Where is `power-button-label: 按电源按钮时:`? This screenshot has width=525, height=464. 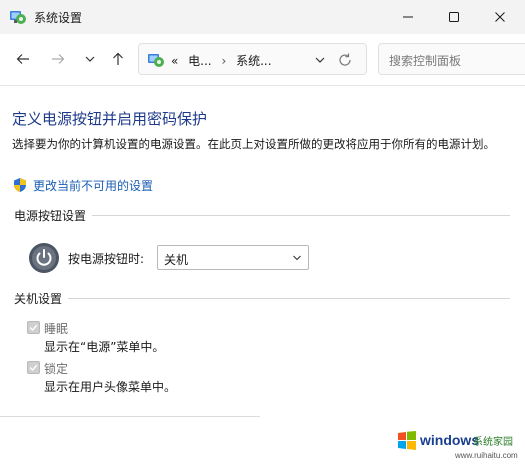 power-button-label: 按电源按钮时: is located at coordinates (106, 259).